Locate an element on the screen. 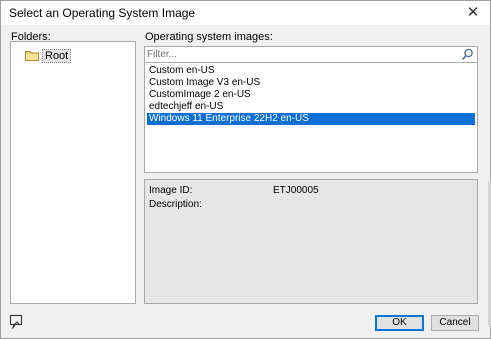  filter-box is located at coordinates (311, 54).